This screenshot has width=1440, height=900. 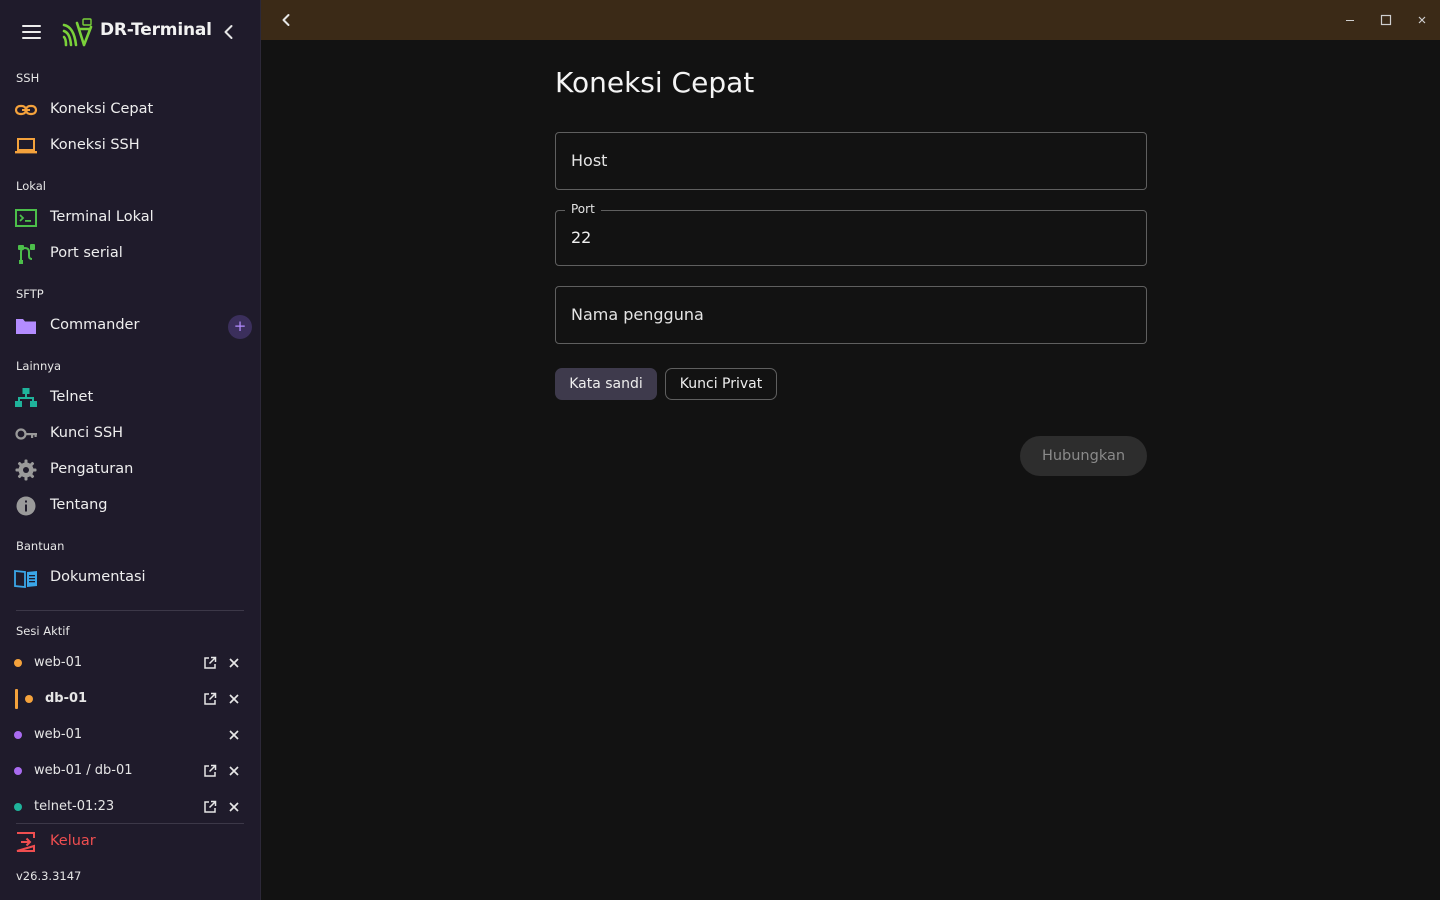 What do you see at coordinates (1386, 20) in the screenshot?
I see `maximize-icon` at bounding box center [1386, 20].